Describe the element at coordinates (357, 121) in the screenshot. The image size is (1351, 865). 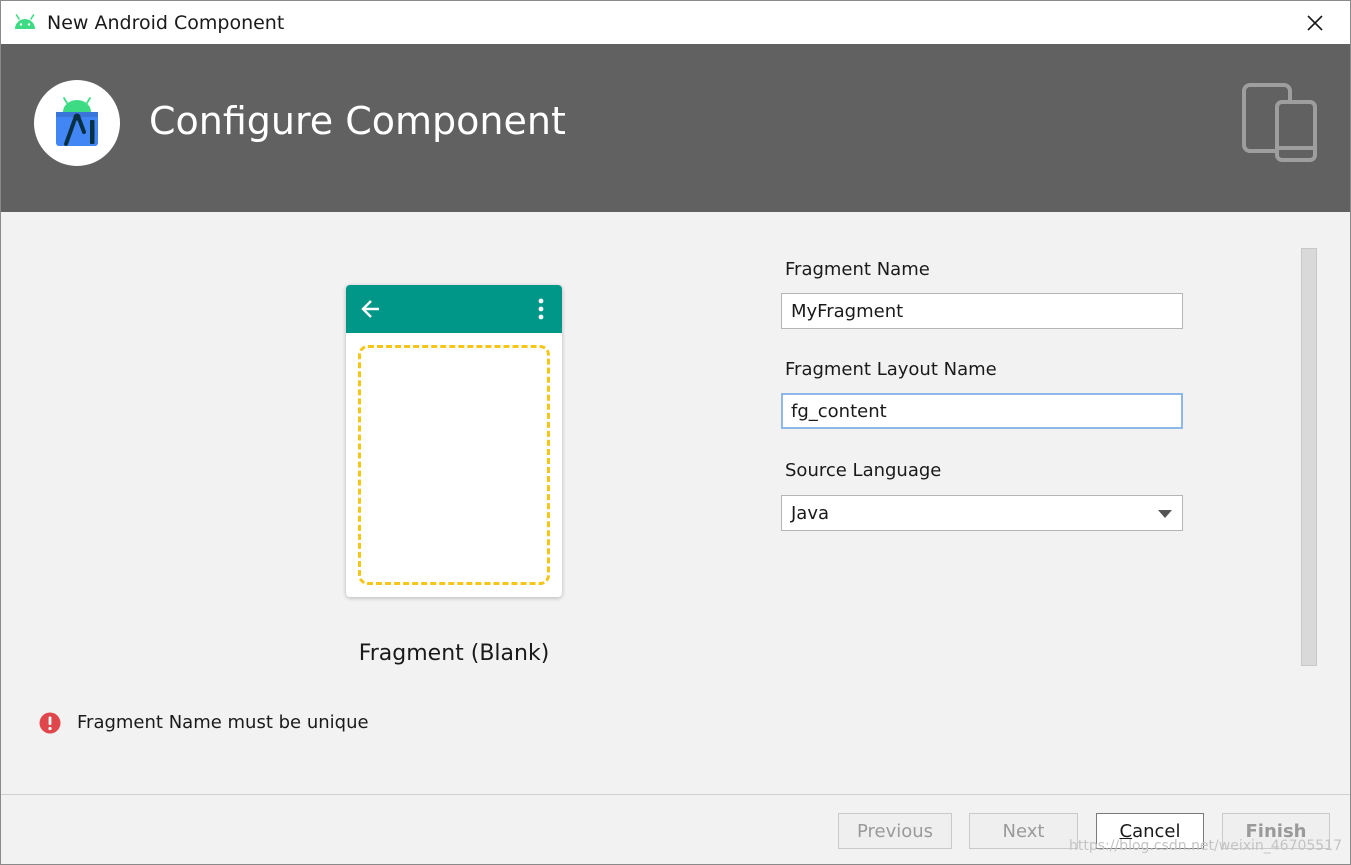
I see `page-title: Configure Component` at that location.